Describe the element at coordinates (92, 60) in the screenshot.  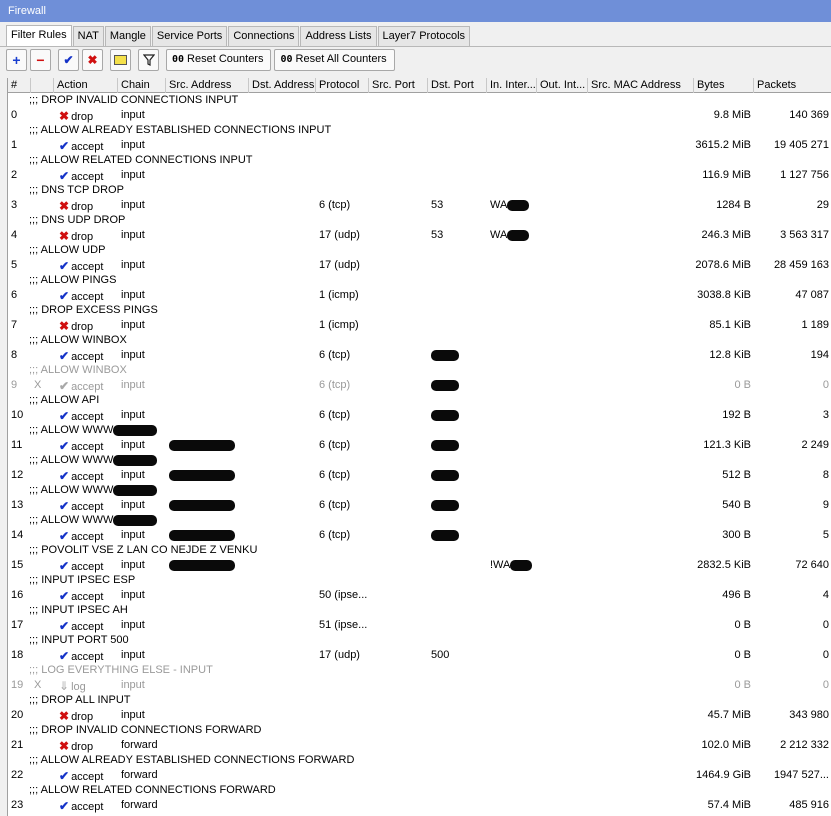
I see `disable-button: ✖` at that location.